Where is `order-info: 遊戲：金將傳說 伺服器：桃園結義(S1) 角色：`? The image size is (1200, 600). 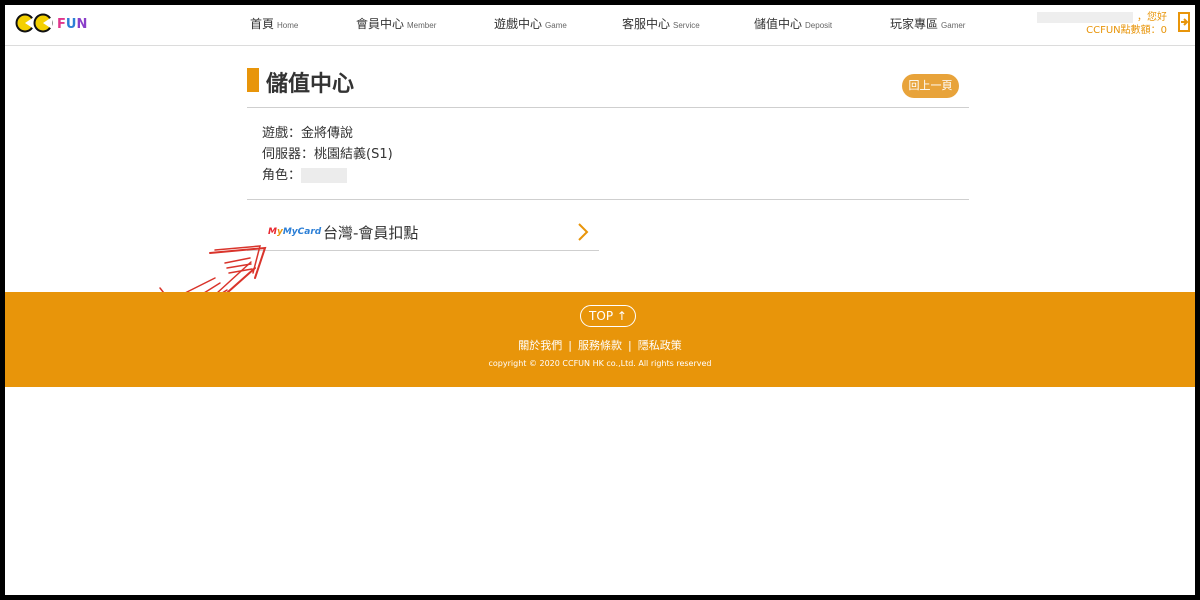 order-info: 遊戲：金將傳說 伺服器：桃園結義(S1) 角色： is located at coordinates (608, 154).